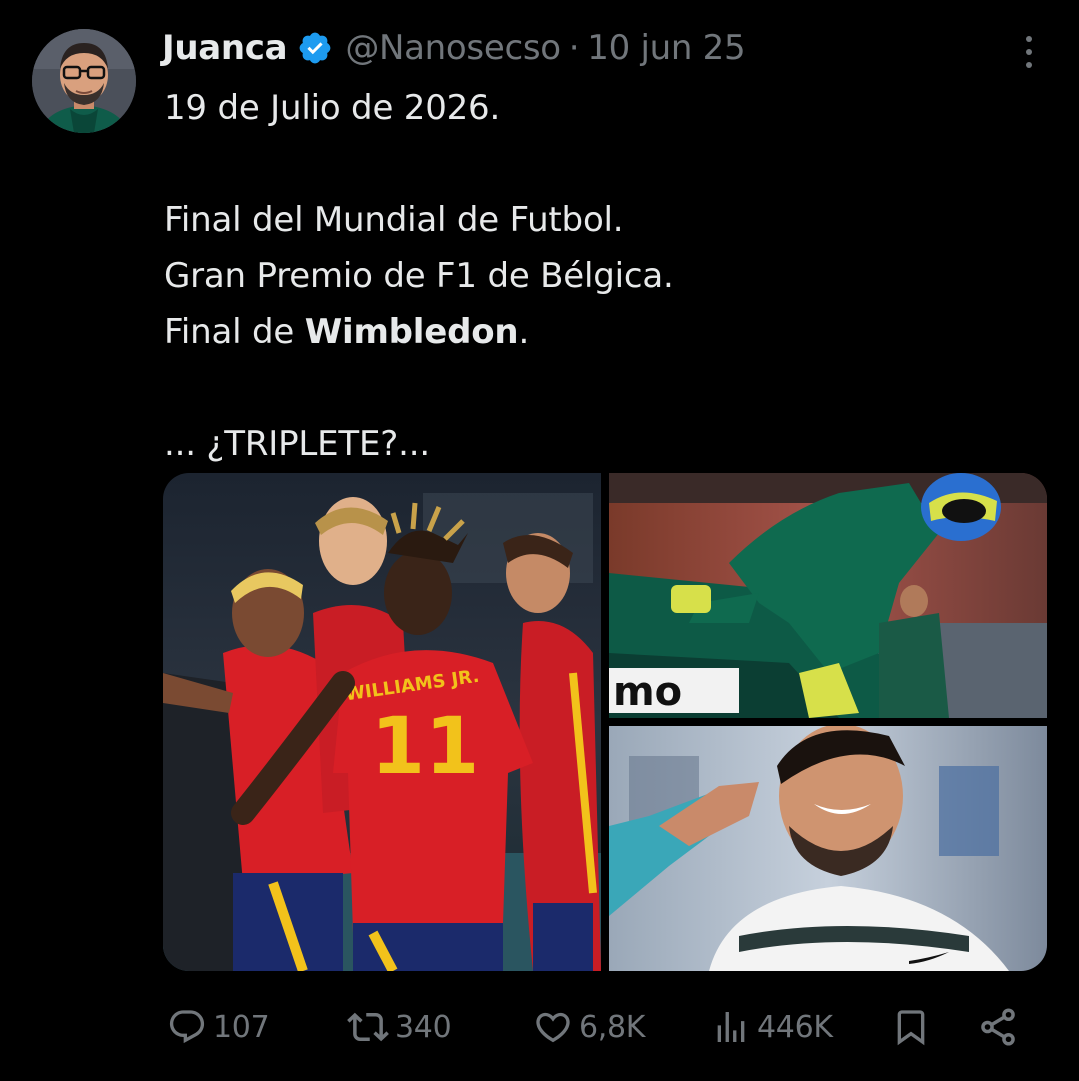 This screenshot has width=1079, height=1081. I want to click on retweet-count: 340, so click(423, 1027).